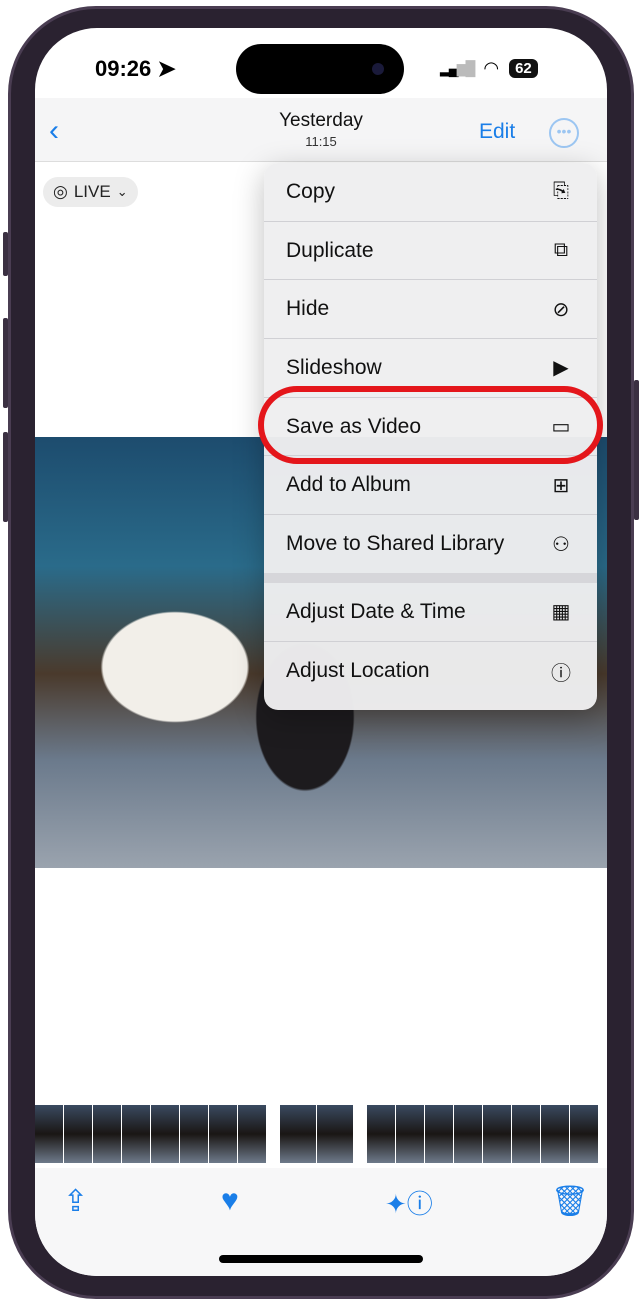 The image size is (642, 1305). Describe the element at coordinates (395, 544) in the screenshot. I see `menu-item-label: Move to Shared Library` at that location.